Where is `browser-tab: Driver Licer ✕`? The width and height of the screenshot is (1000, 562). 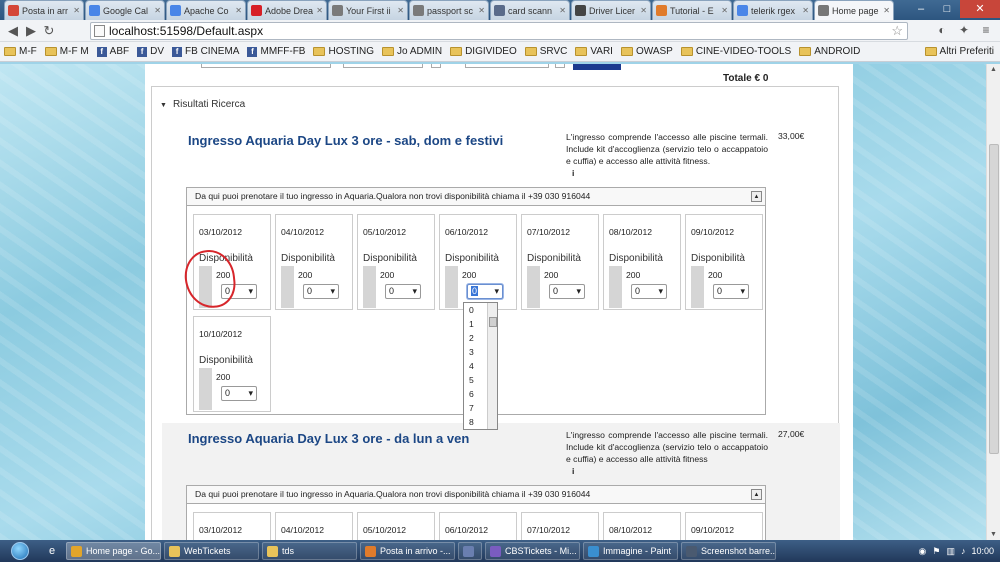 browser-tab: Driver Licer ✕ is located at coordinates (611, 10).